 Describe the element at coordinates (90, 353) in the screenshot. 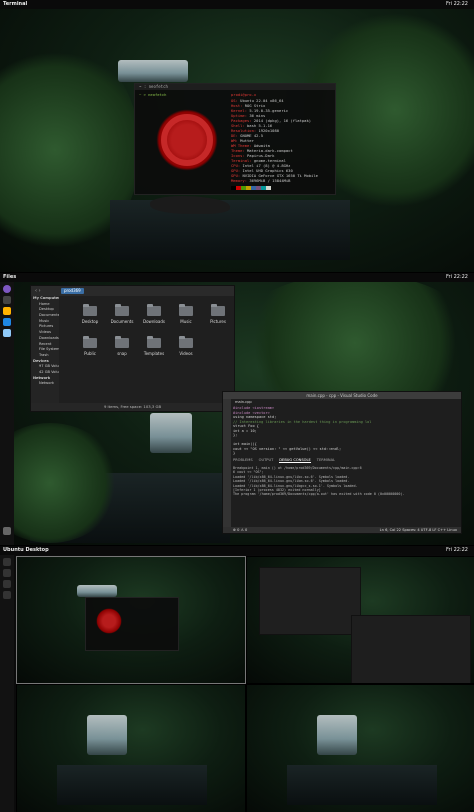

I see `folder-label: Public` at that location.